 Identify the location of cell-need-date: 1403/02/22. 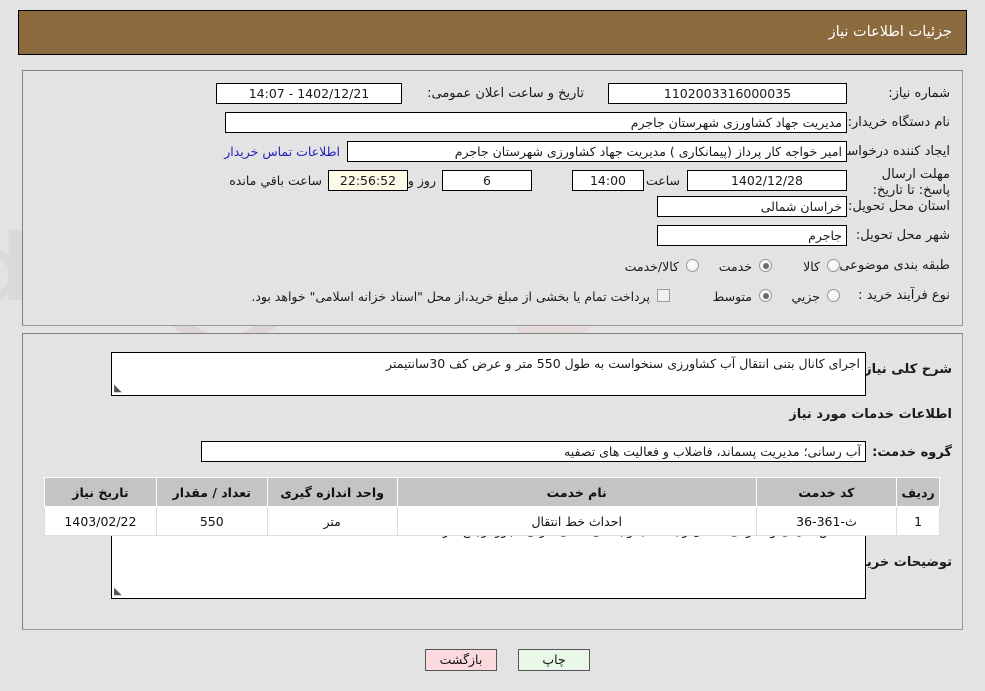
(100, 521).